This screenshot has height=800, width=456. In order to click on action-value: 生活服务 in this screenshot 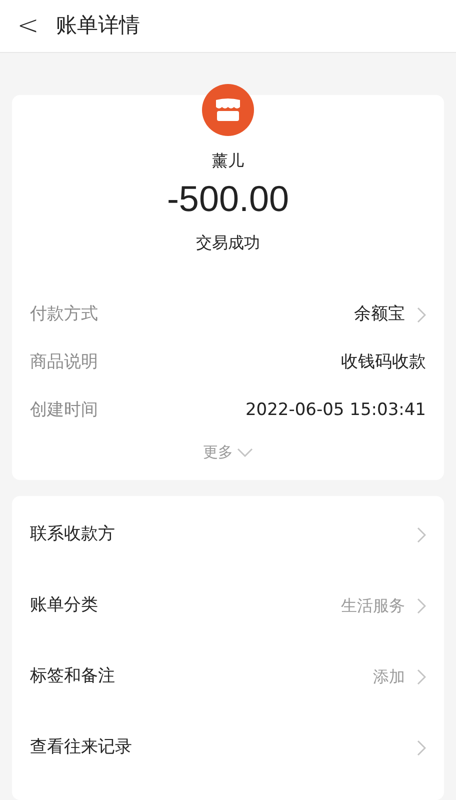, I will do `click(373, 606)`.